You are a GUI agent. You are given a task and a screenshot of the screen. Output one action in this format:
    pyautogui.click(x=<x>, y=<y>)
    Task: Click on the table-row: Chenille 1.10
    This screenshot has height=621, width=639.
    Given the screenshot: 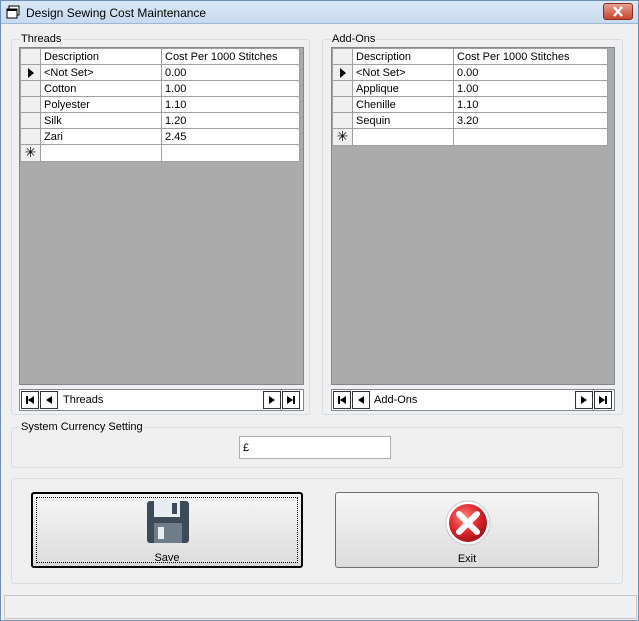 What is the action you would take?
    pyautogui.click(x=470, y=104)
    